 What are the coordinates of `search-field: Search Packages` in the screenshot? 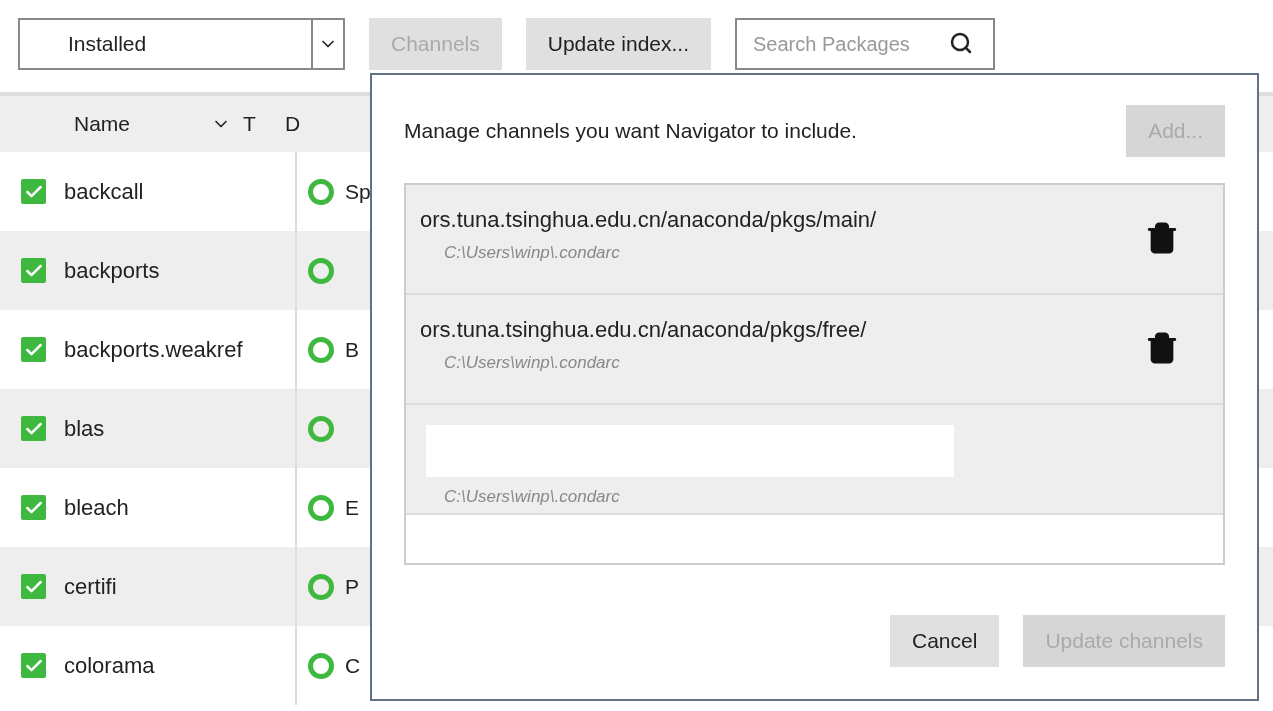 It's located at (865, 44).